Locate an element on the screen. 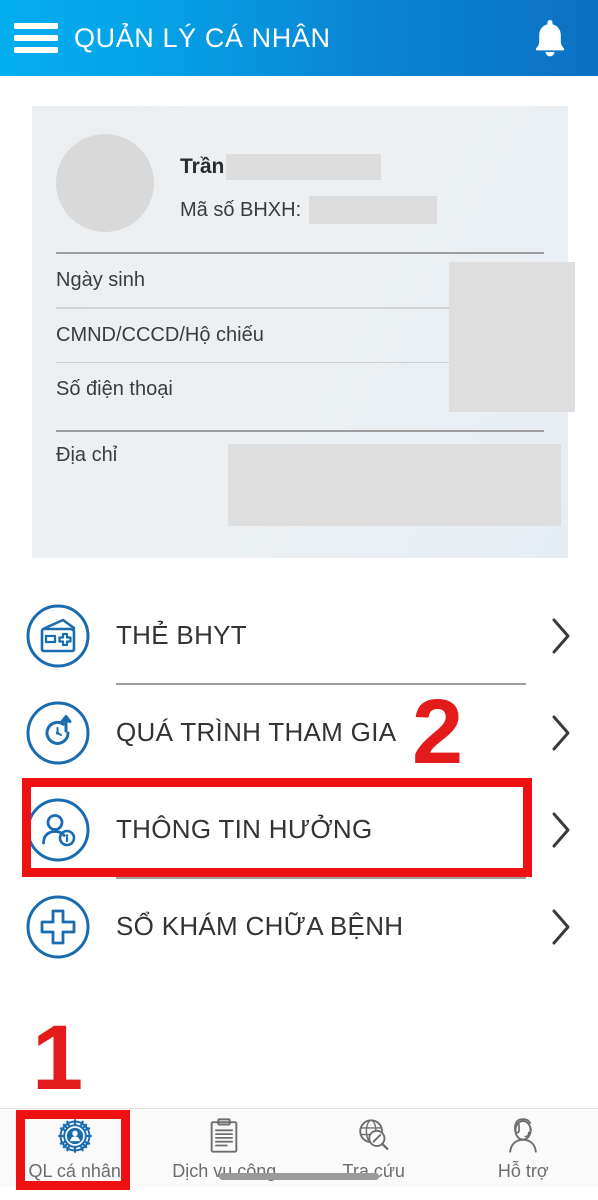 The width and height of the screenshot is (598, 1200). redacted-bhxh-value is located at coordinates (373, 210).